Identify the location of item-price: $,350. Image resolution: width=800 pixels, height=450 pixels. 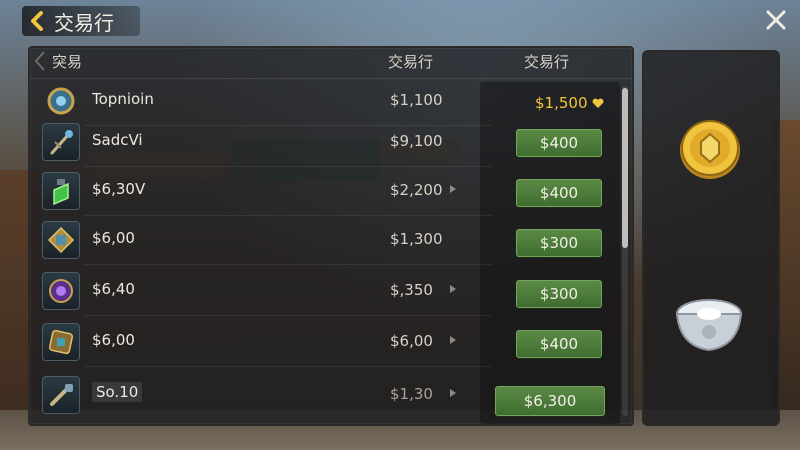
(411, 290).